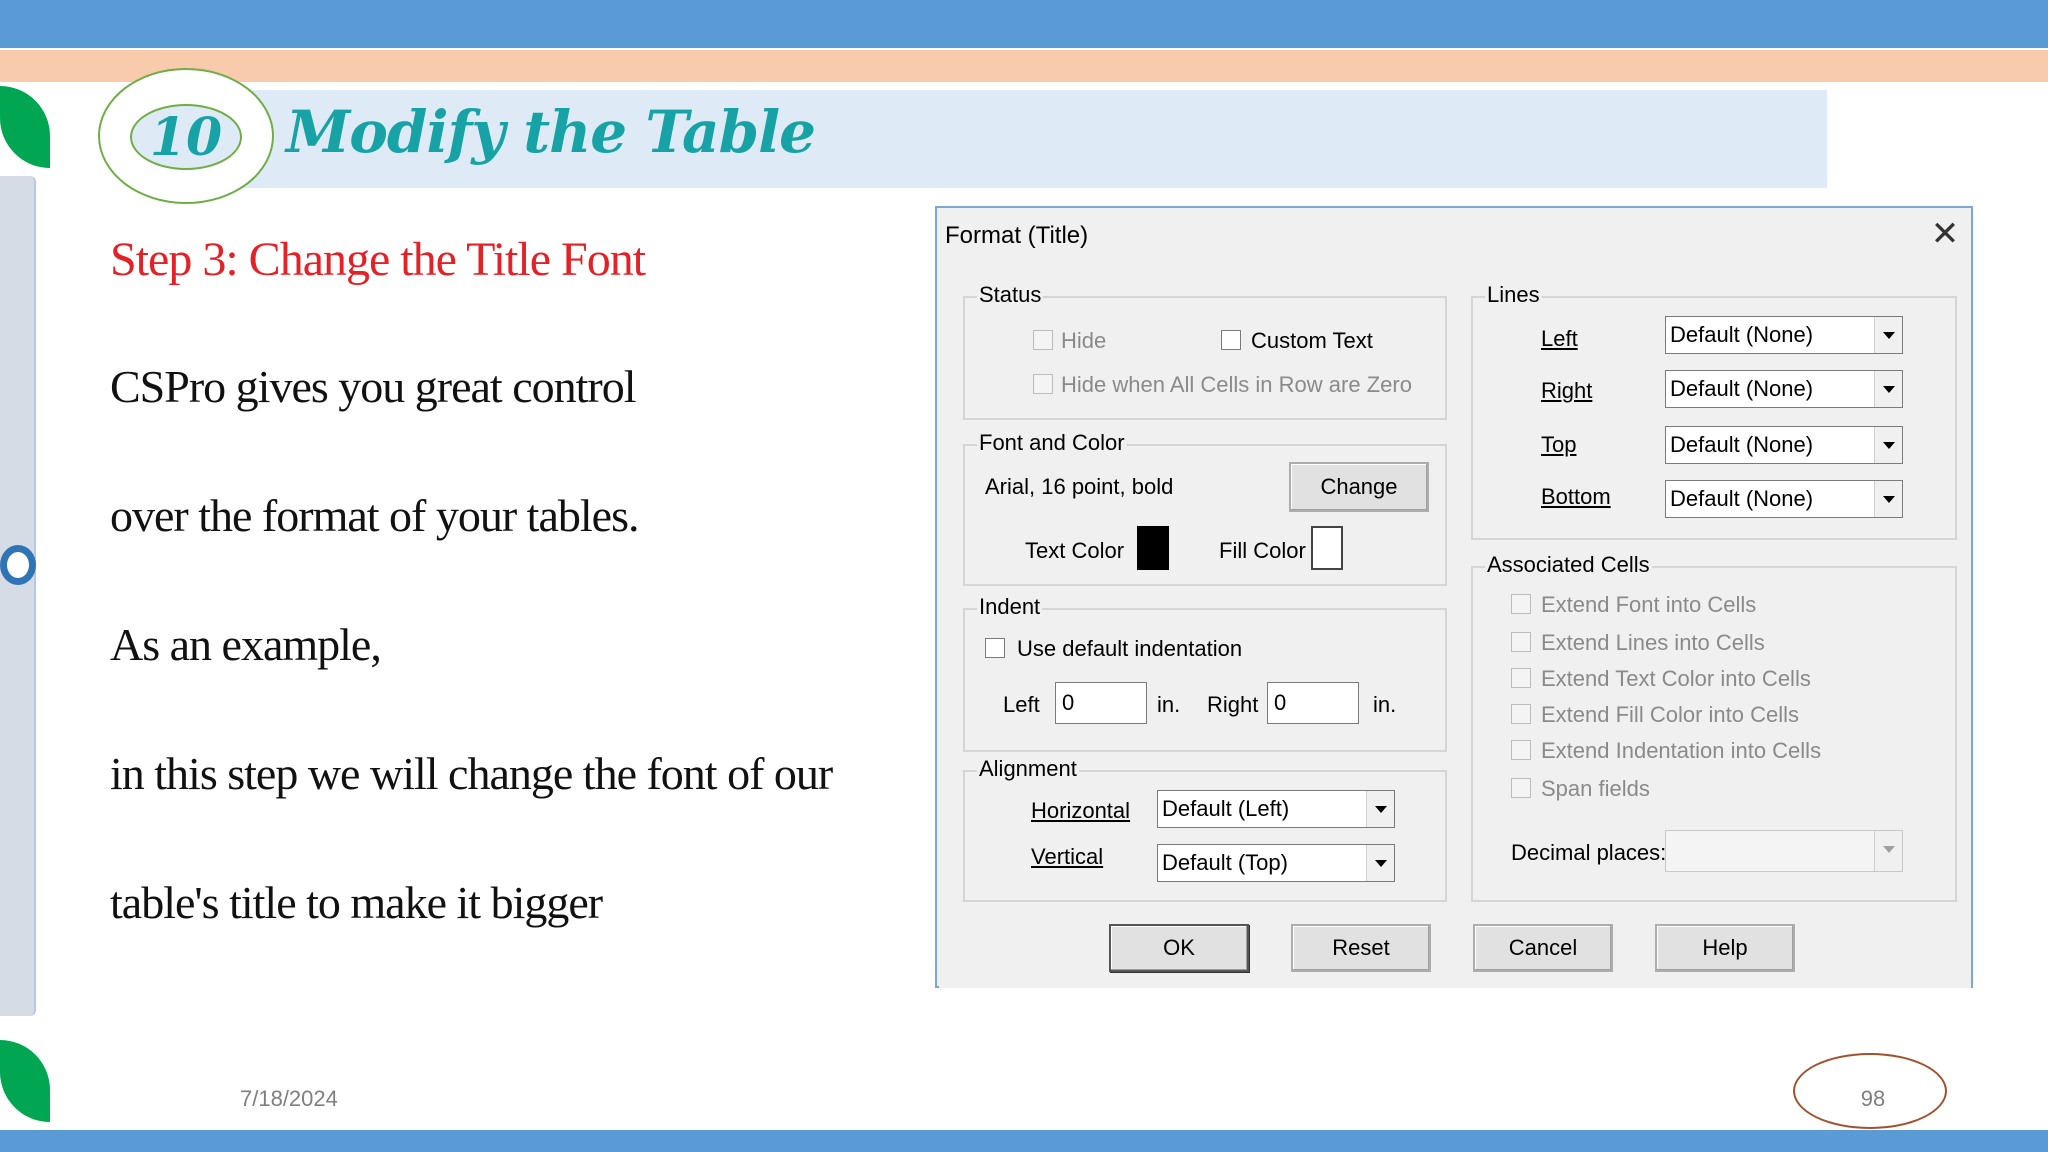  Describe the element at coordinates (1043, 340) in the screenshot. I see `hide-checkbox` at that location.